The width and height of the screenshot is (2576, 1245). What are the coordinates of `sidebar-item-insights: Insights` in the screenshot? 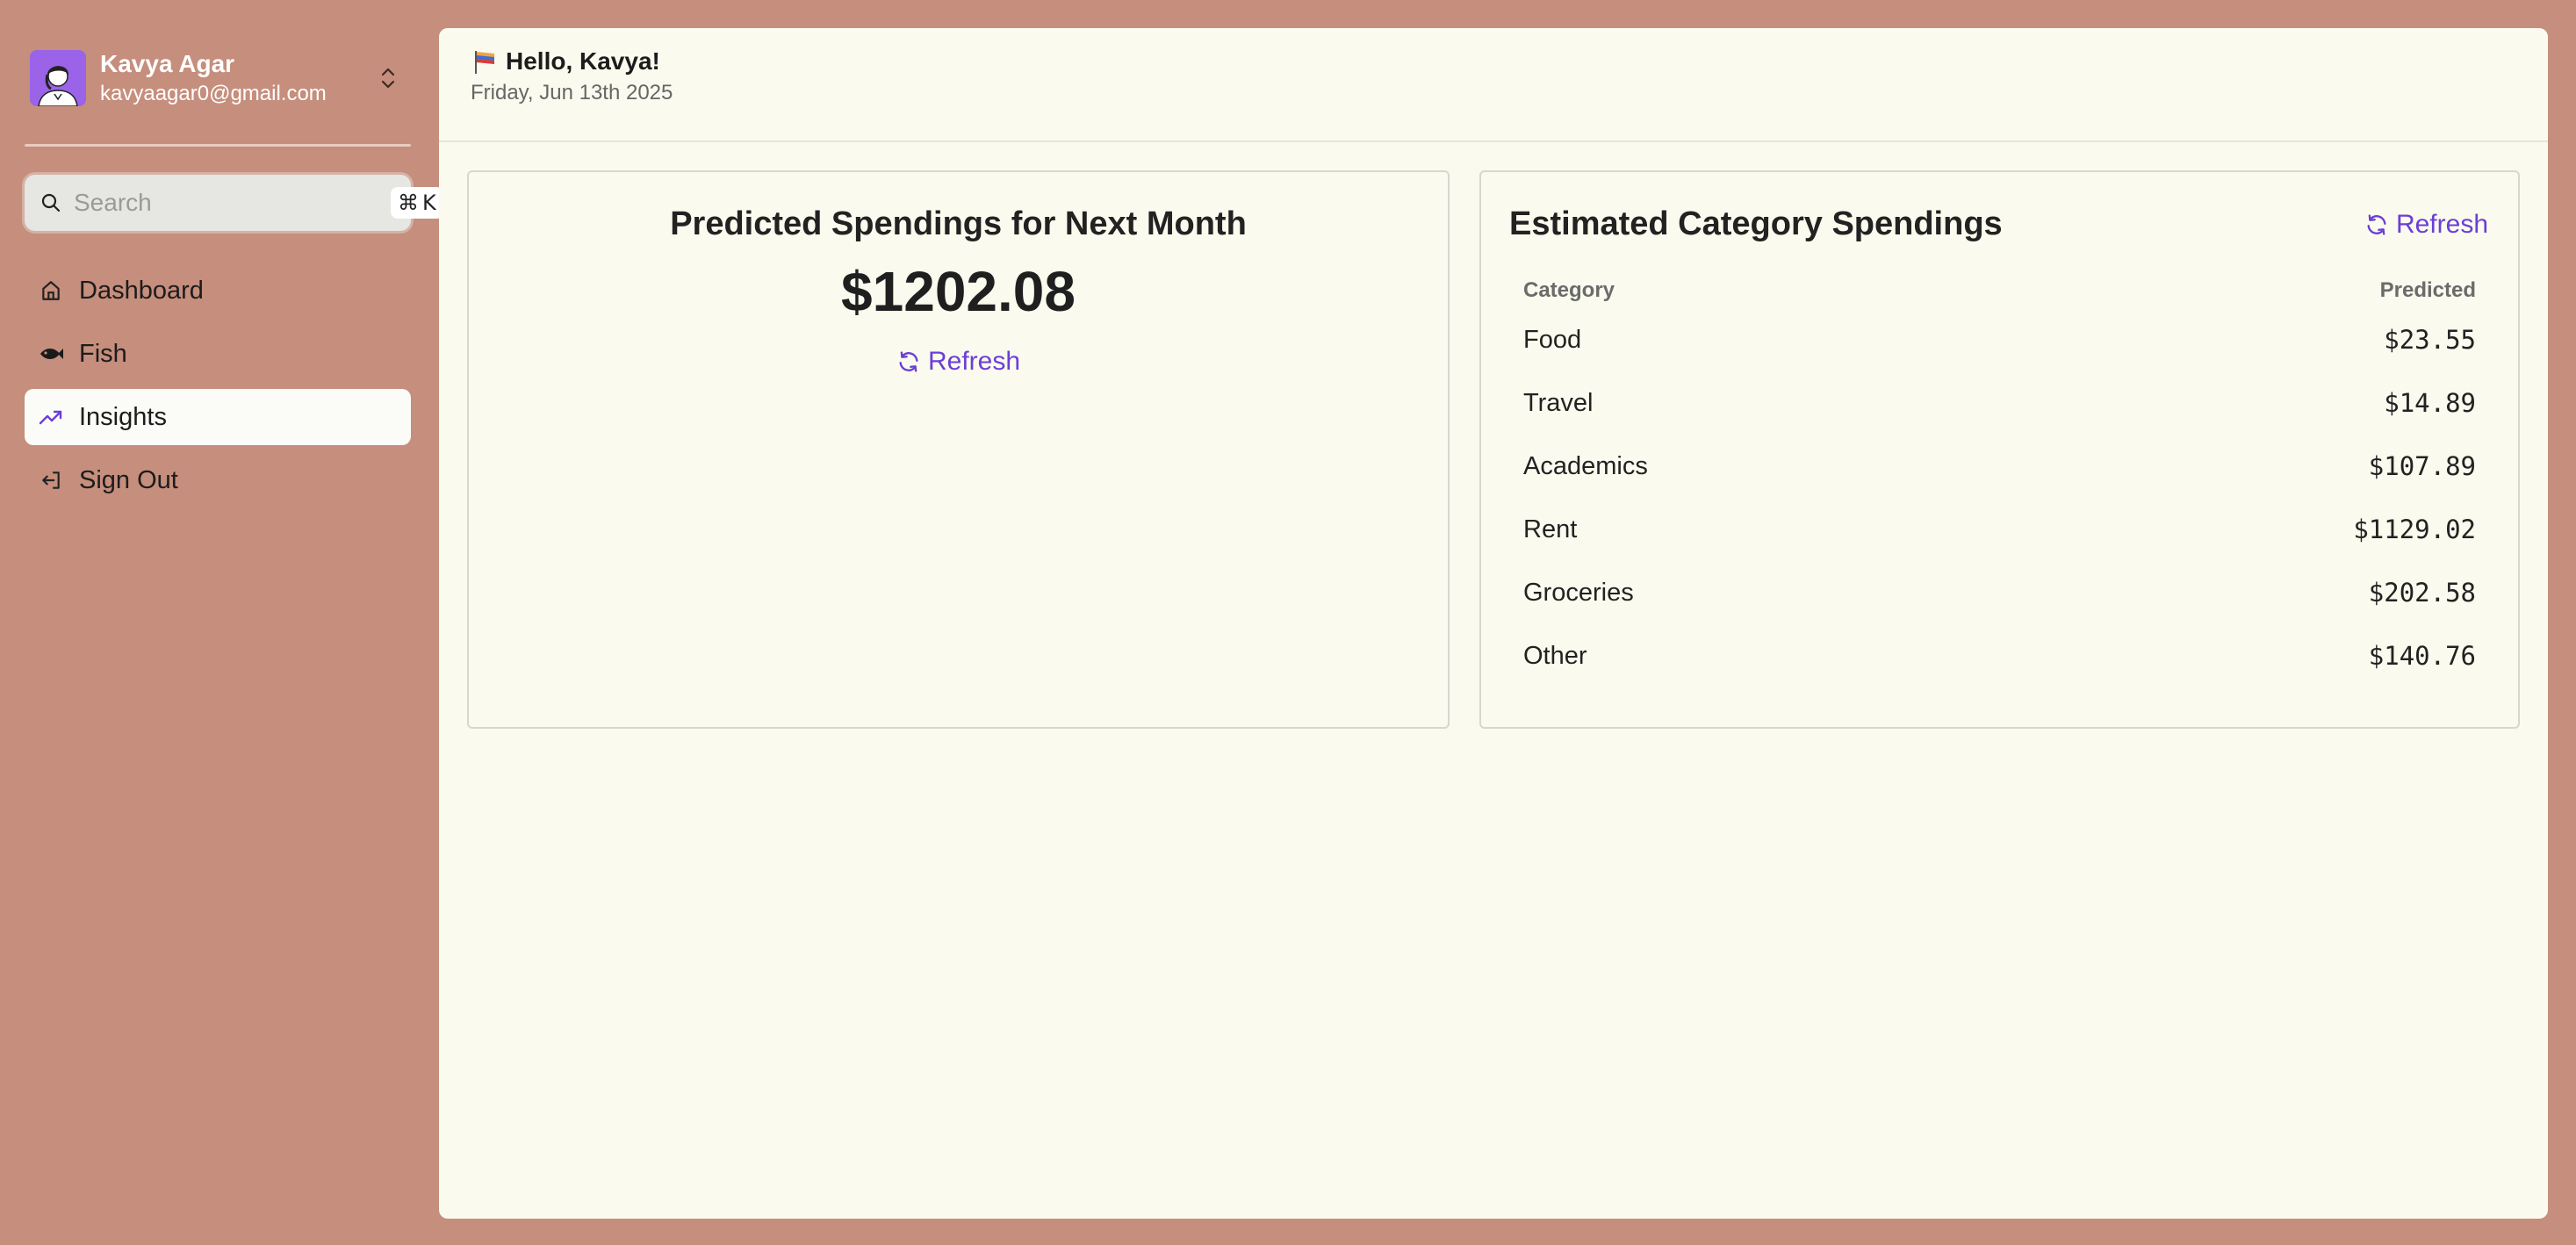 It's located at (218, 417).